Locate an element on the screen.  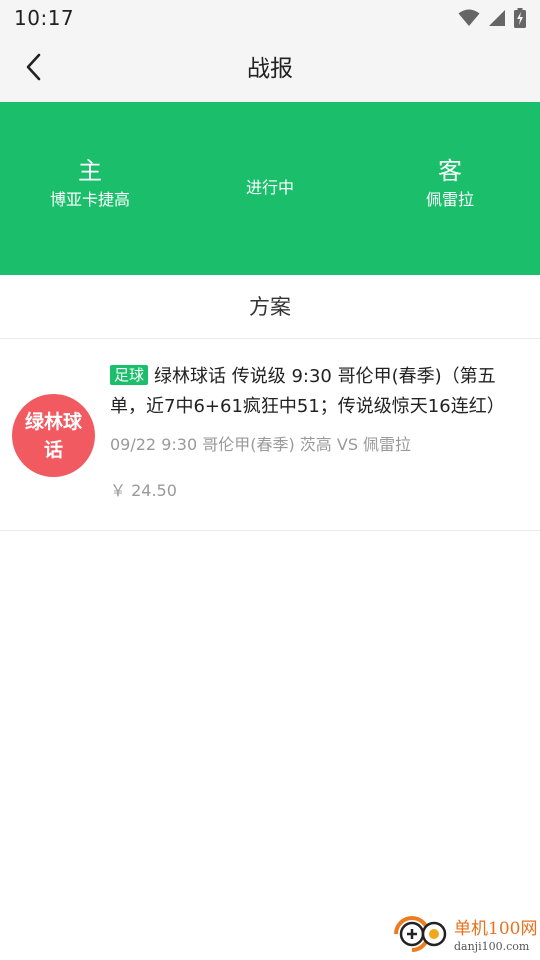
page-title: 战报 is located at coordinates (270, 69).